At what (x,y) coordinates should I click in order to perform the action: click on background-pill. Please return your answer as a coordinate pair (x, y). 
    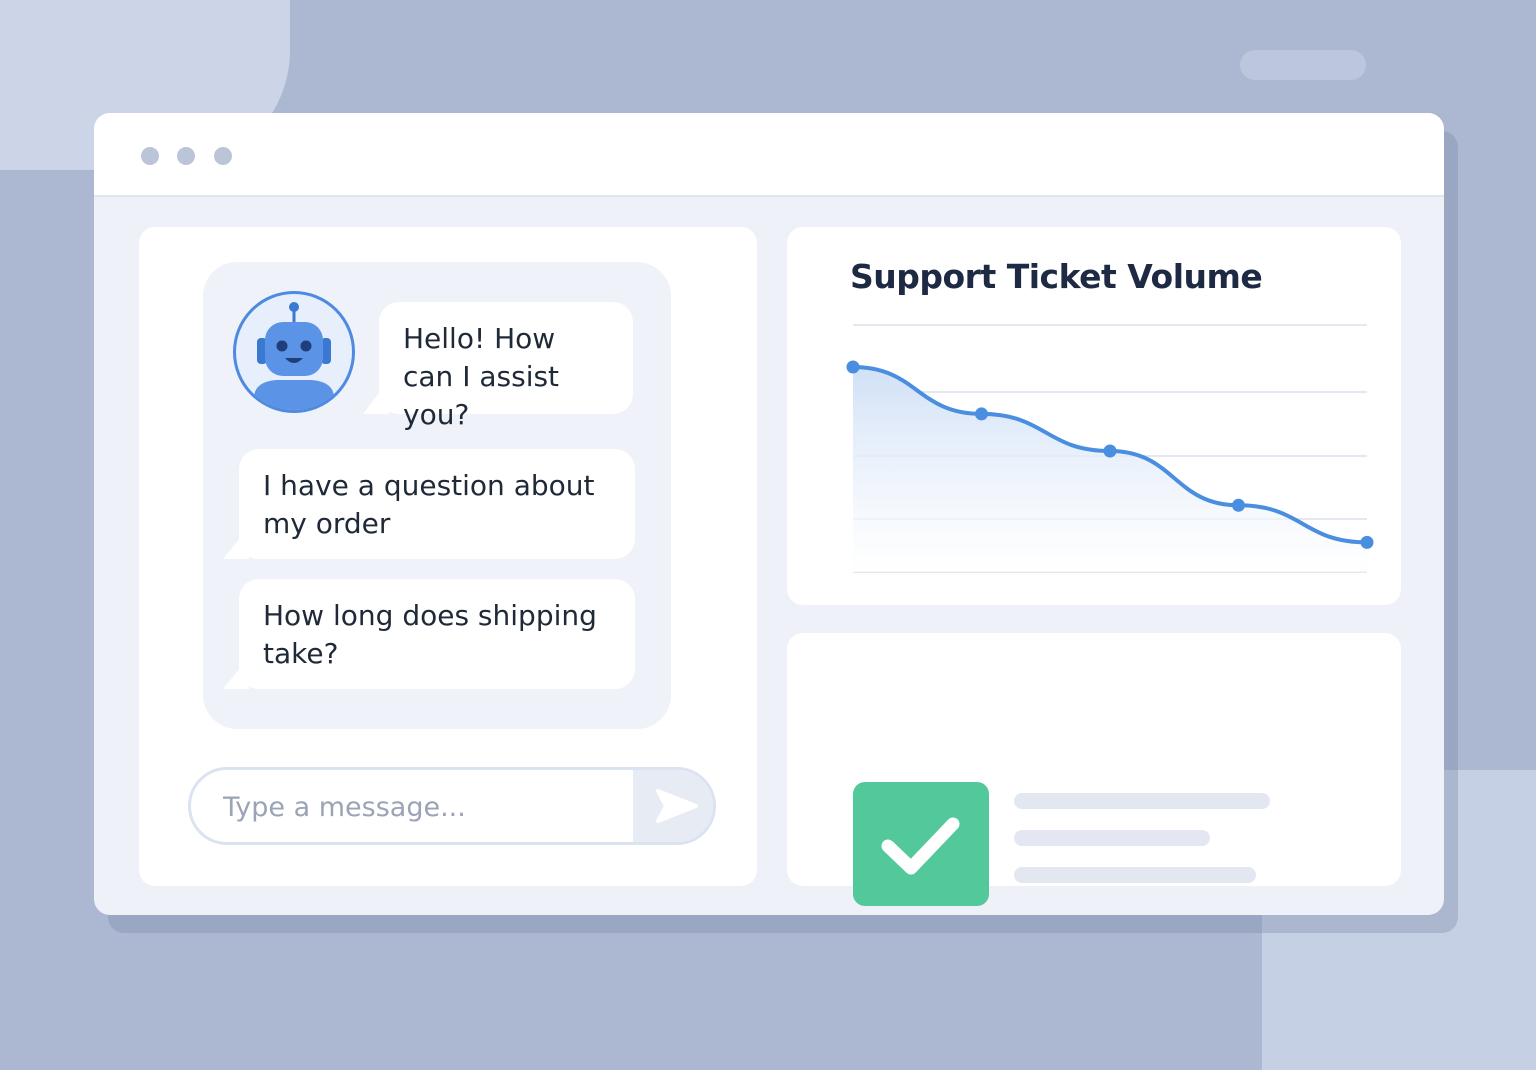
    Looking at the image, I should click on (1303, 65).